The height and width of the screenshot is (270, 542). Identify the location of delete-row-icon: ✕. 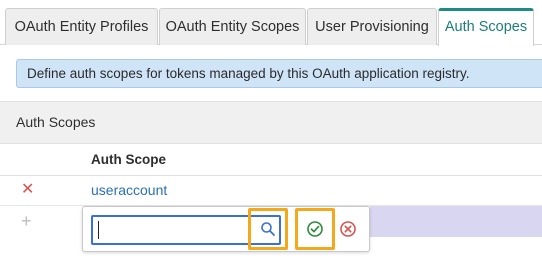
(28, 190).